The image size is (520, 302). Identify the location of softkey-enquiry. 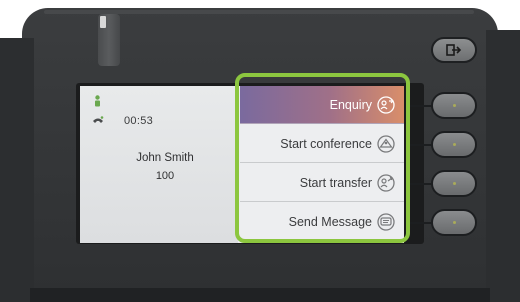
(454, 105).